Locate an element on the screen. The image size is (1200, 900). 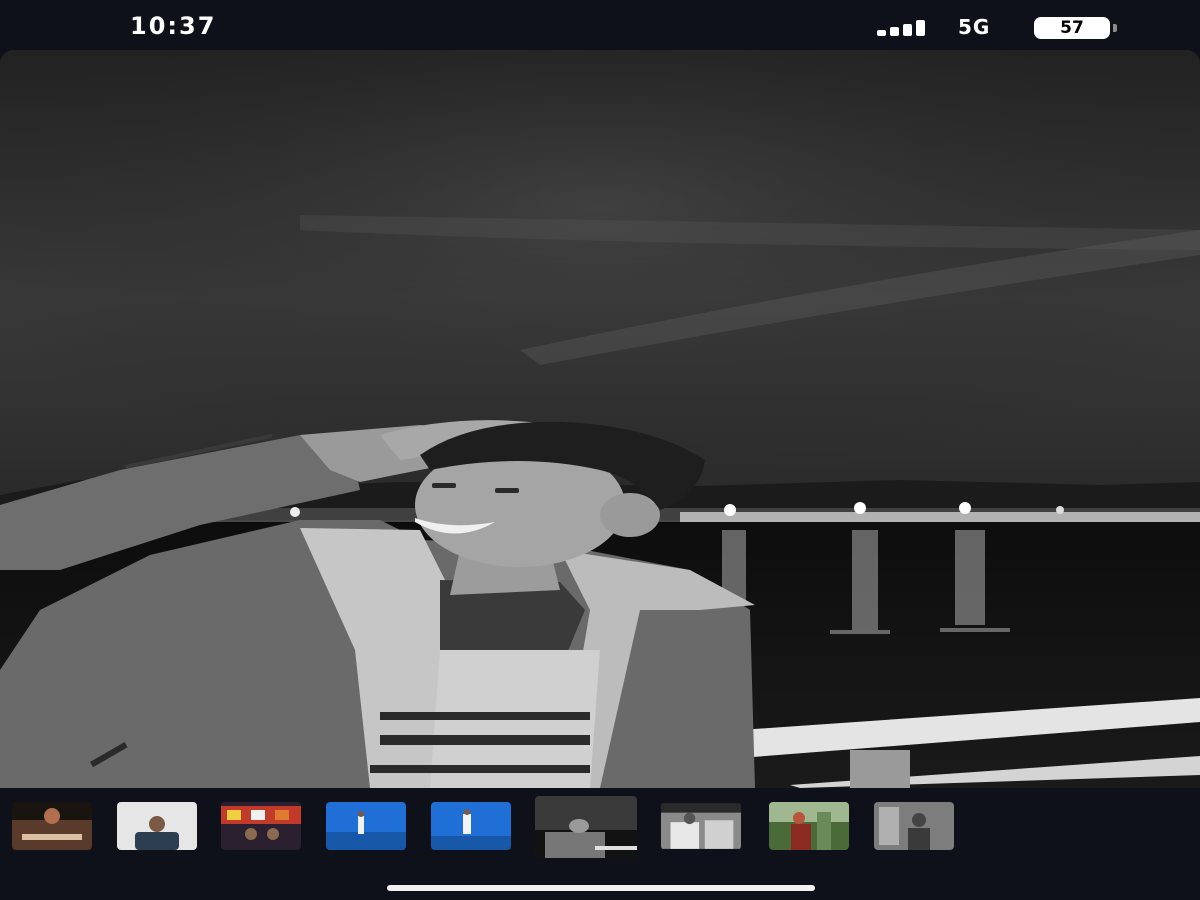
cellular-signal-icon is located at coordinates (908, 27).